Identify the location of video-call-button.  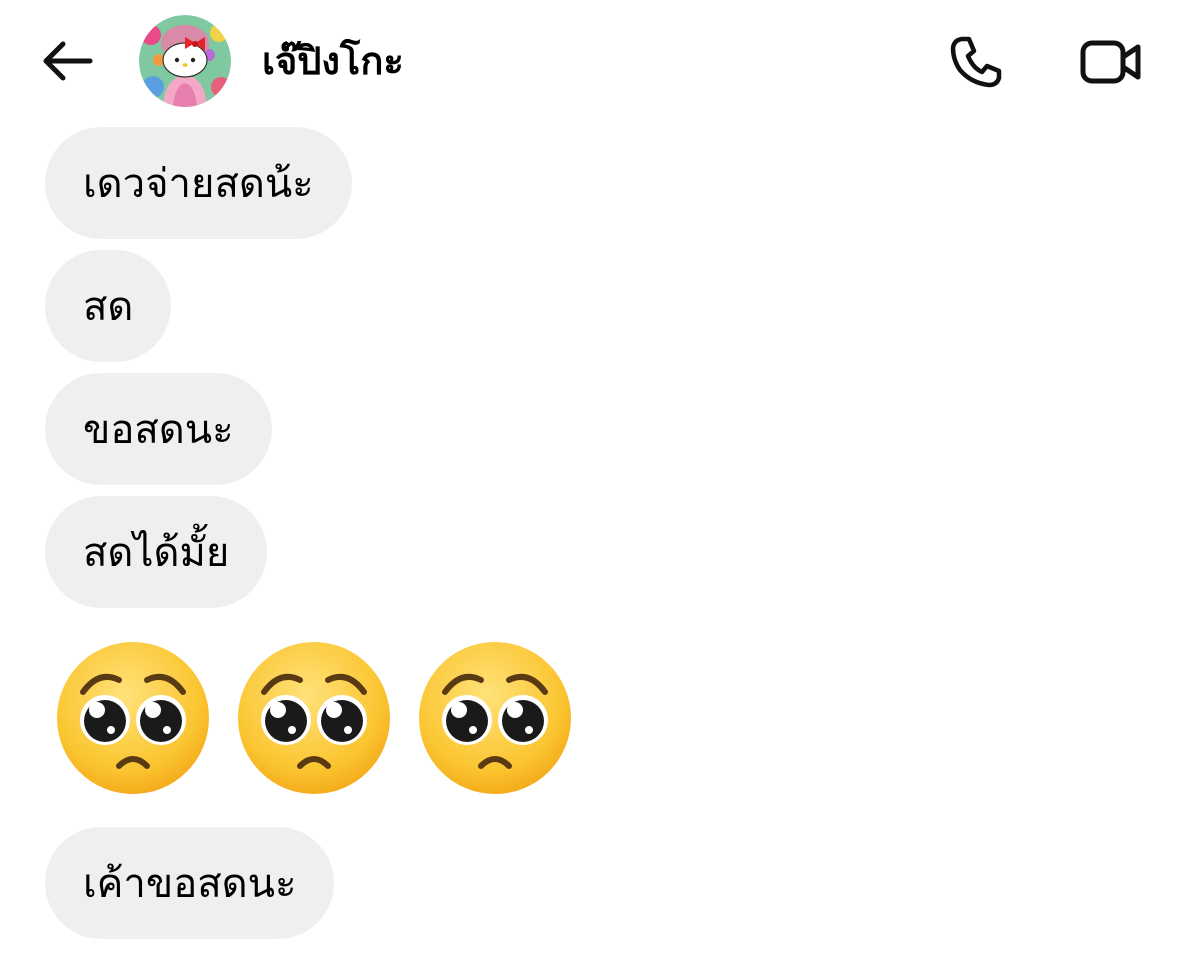
(1111, 62).